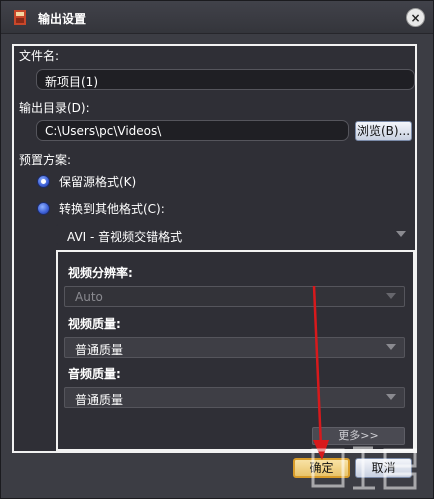 Image resolution: width=434 pixels, height=499 pixels. I want to click on watermark-logo, so click(364, 468).